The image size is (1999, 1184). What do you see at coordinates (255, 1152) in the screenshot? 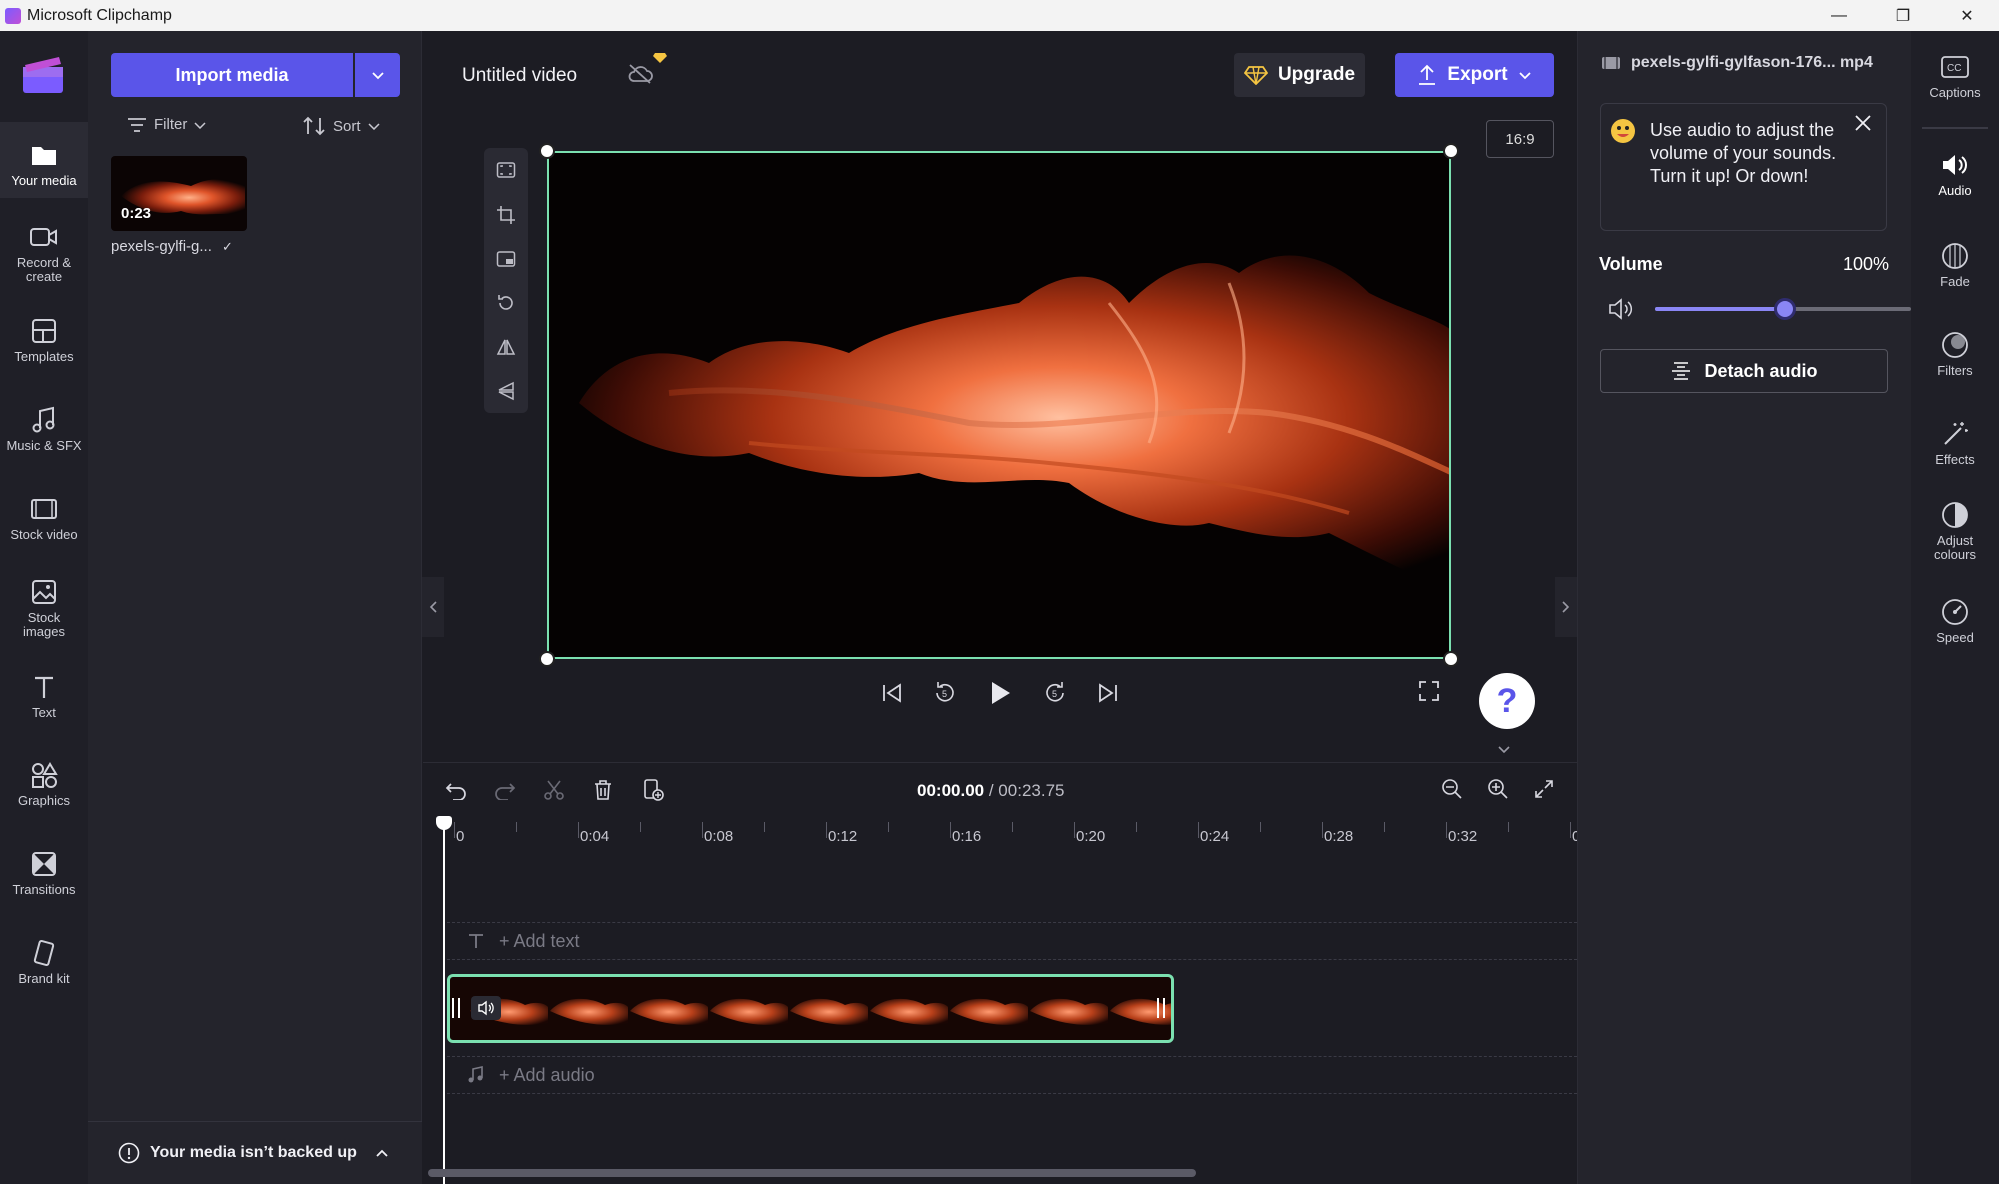
I see `backup-warning-bar: Your media isn’t backed up` at bounding box center [255, 1152].